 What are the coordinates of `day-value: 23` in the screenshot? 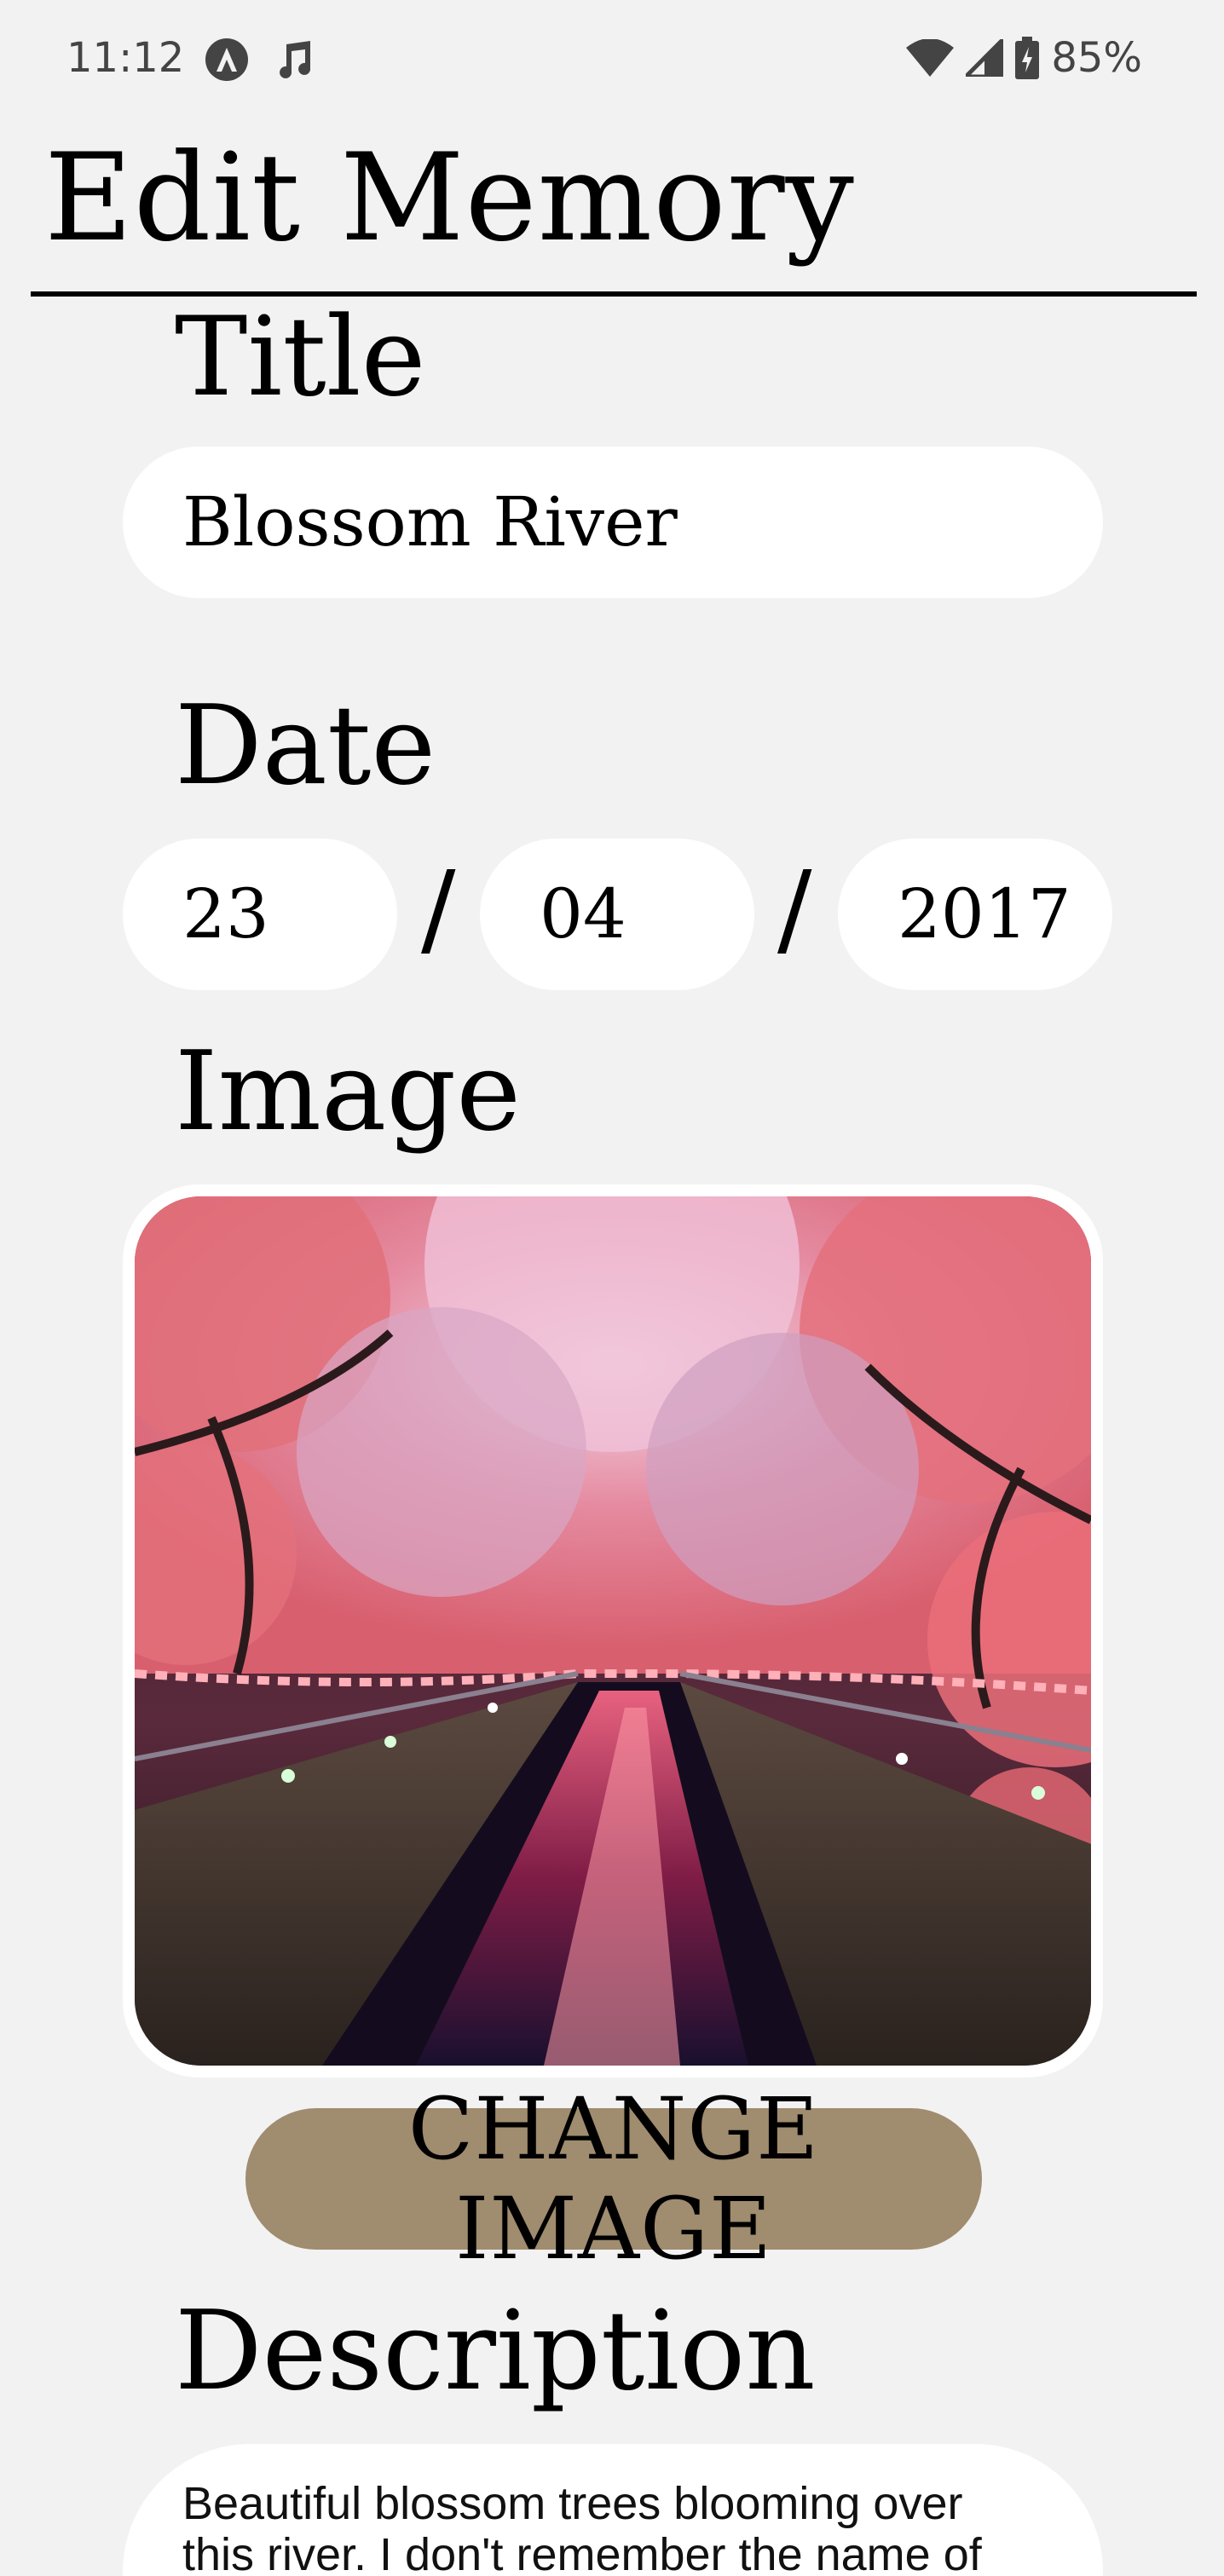 It's located at (226, 914).